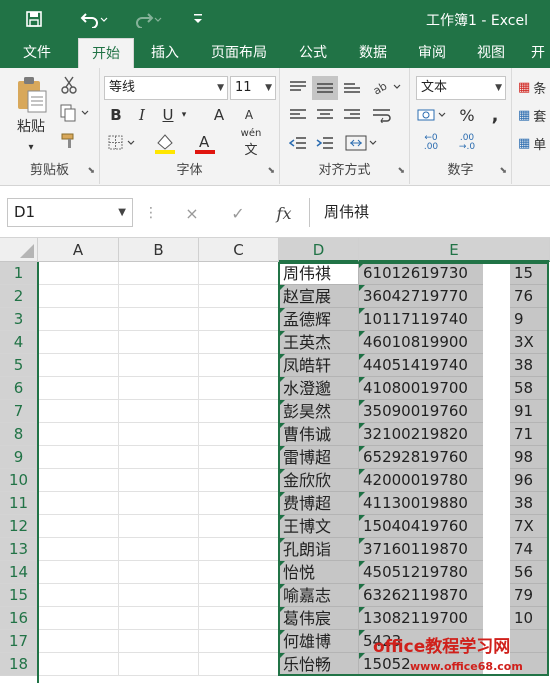 Image resolution: width=550 pixels, height=683 pixels. What do you see at coordinates (251, 143) in the screenshot?
I see `phonetic-guide-icon: wén 文` at bounding box center [251, 143].